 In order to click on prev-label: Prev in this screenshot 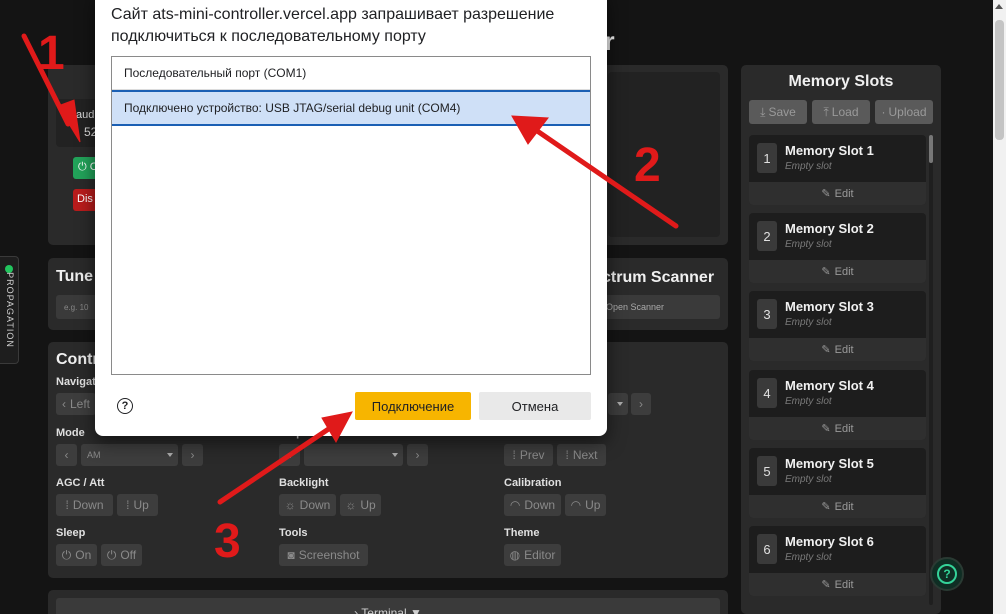, I will do `click(532, 455)`.